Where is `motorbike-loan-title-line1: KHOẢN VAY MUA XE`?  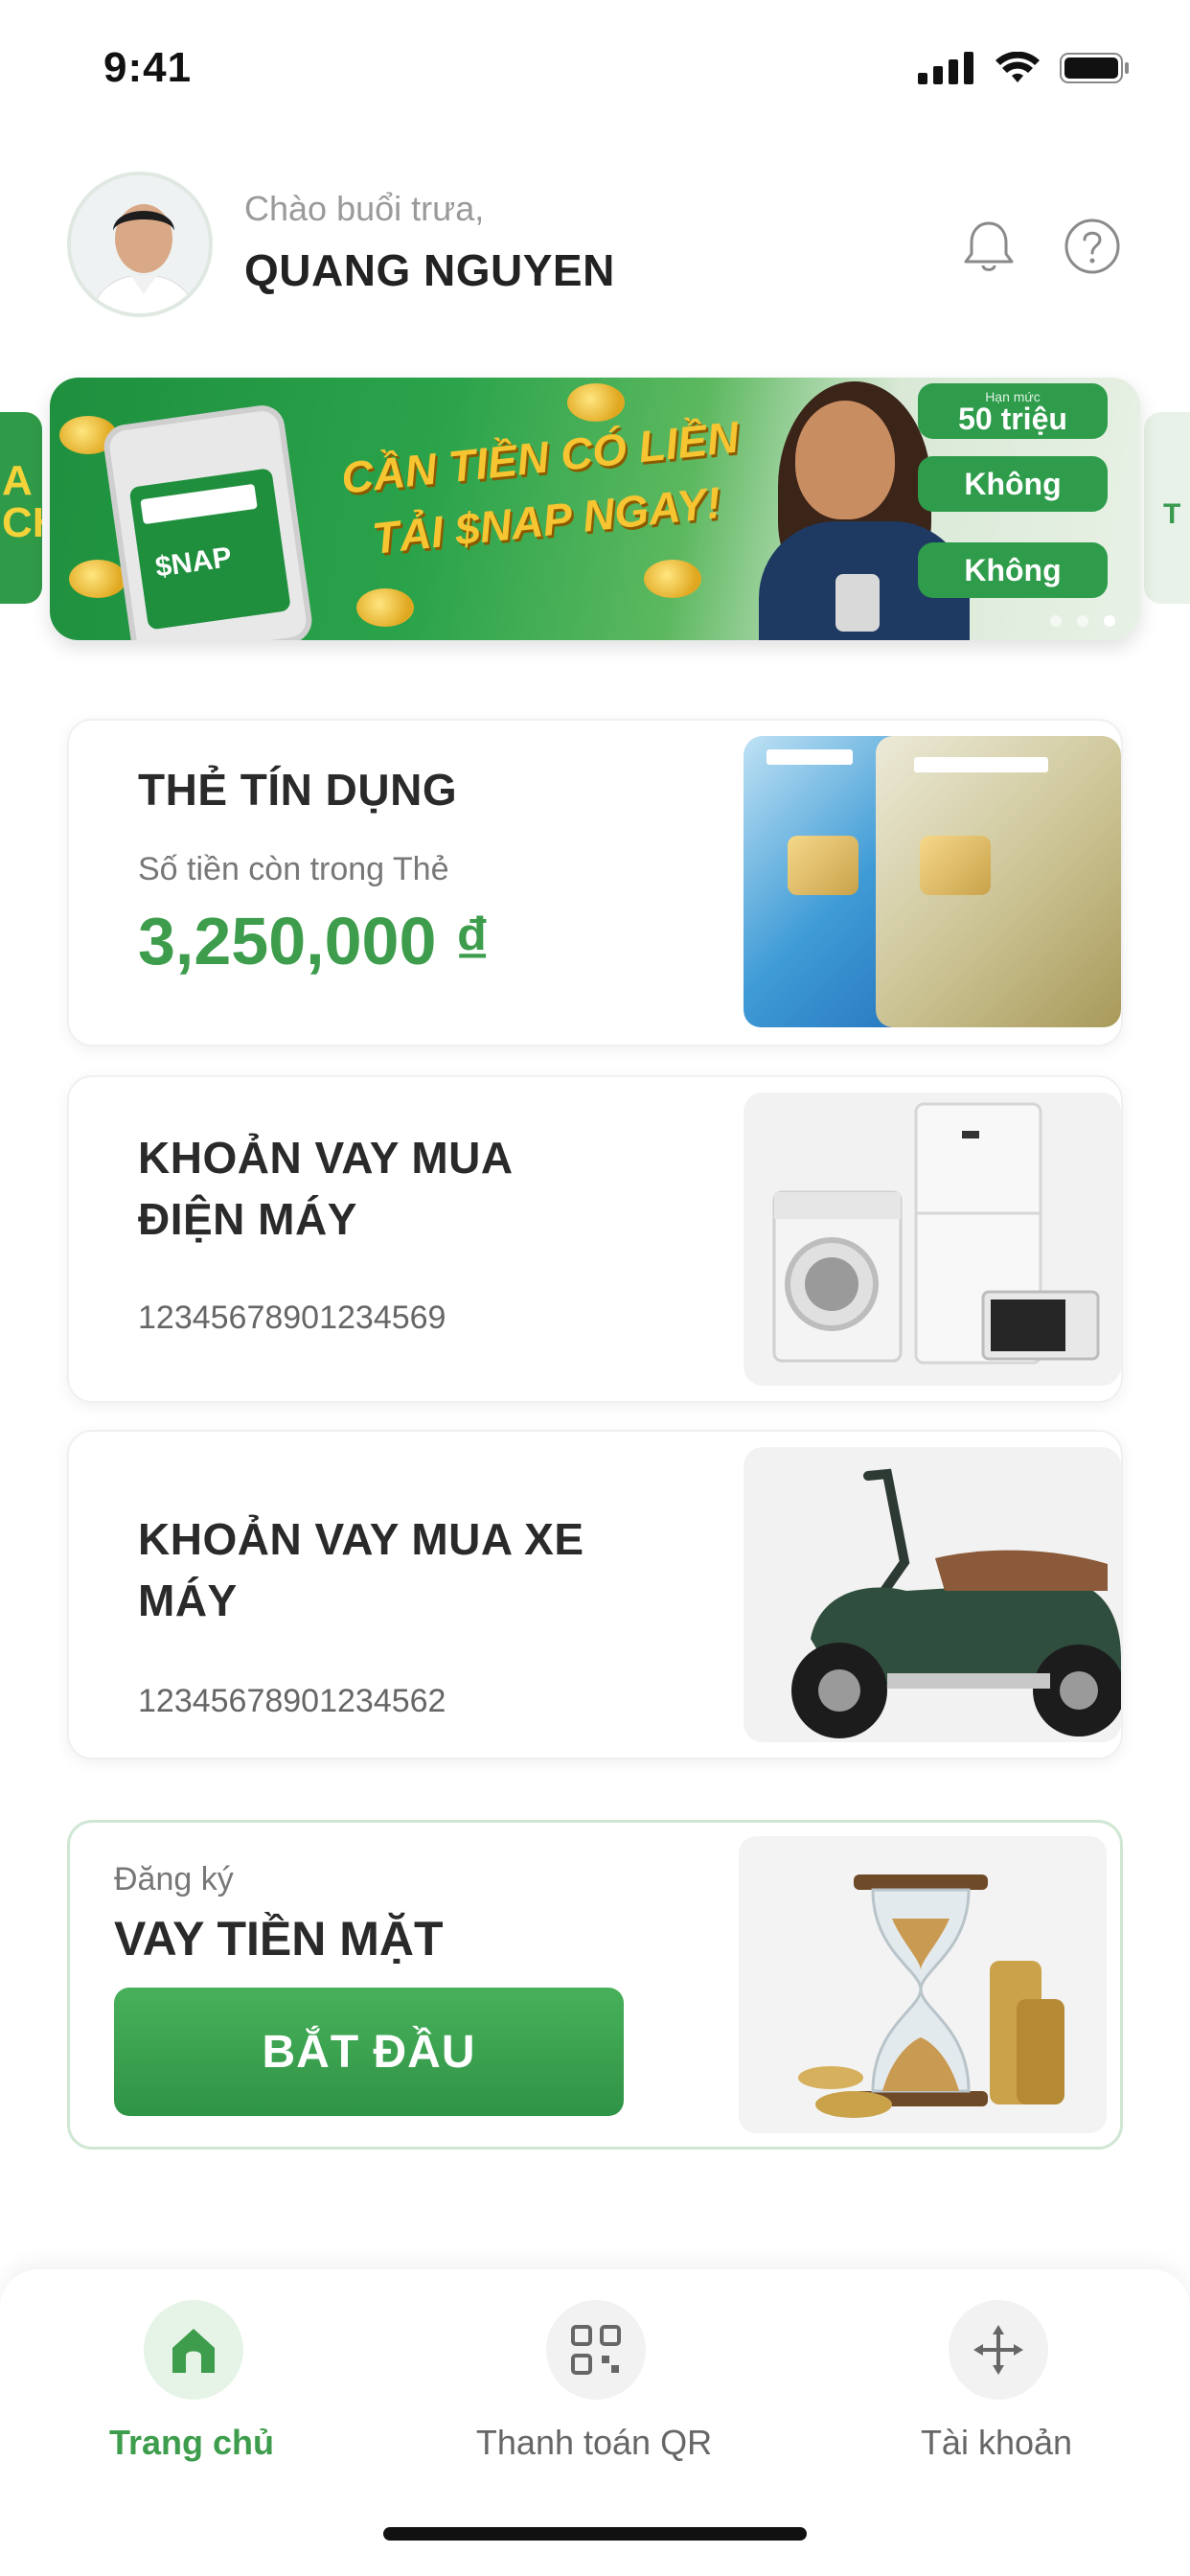 motorbike-loan-title-line1: KHOẢN VAY MUA XE is located at coordinates (361, 1539).